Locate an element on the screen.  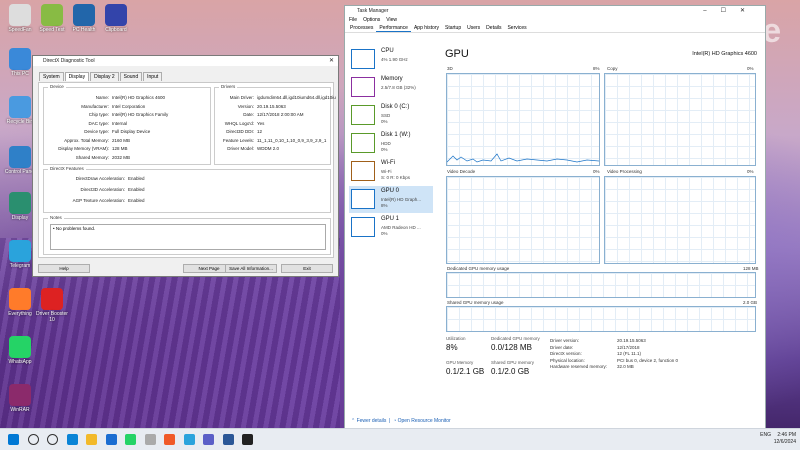
info-key: Chip type: is located at coordinates (98, 114).